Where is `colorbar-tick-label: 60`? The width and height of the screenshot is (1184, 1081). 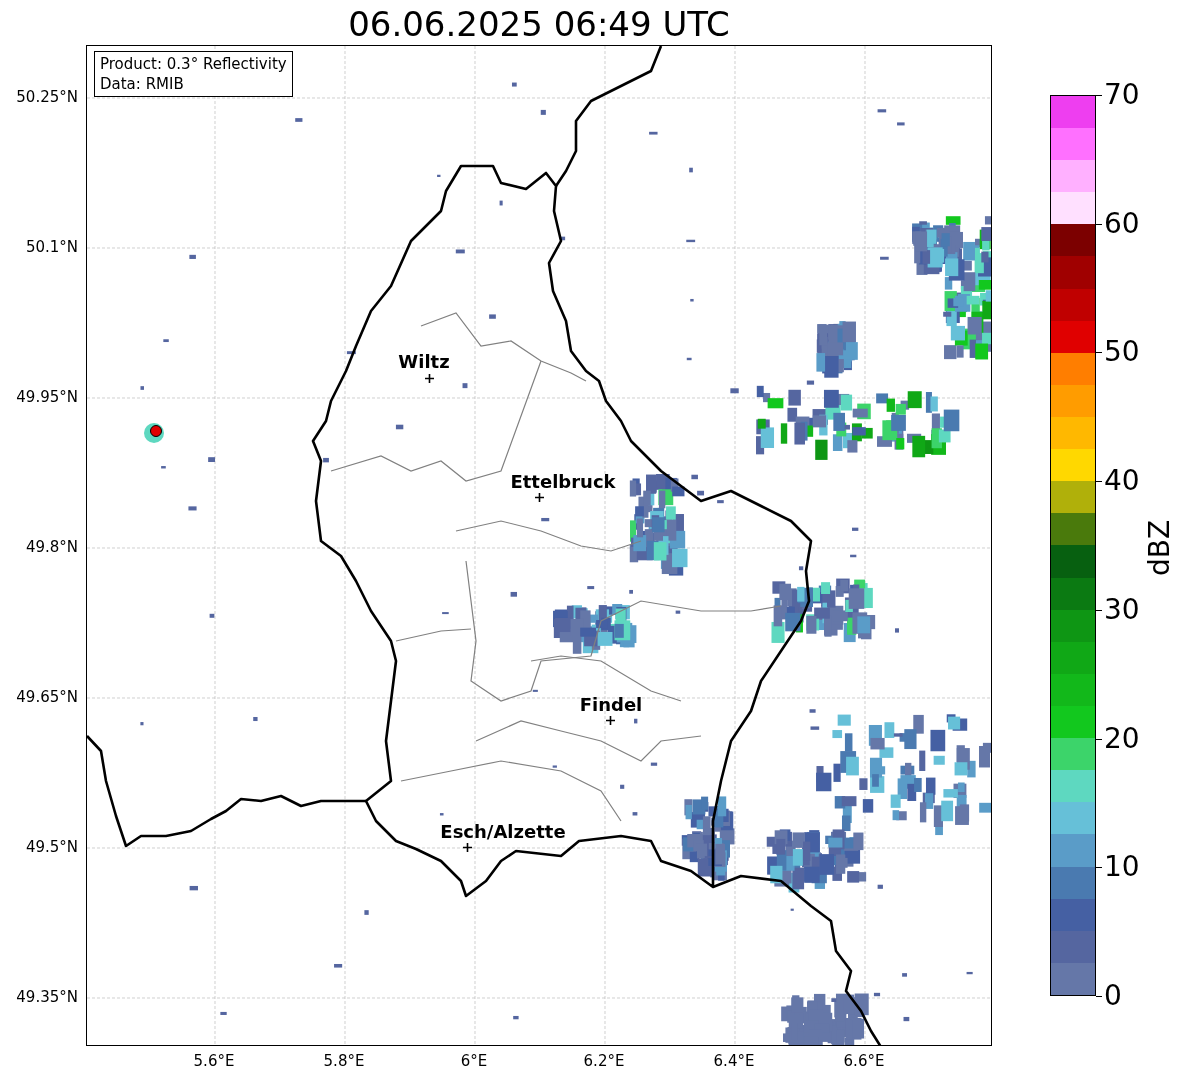
colorbar-tick-label: 60 is located at coordinates (1122, 223).